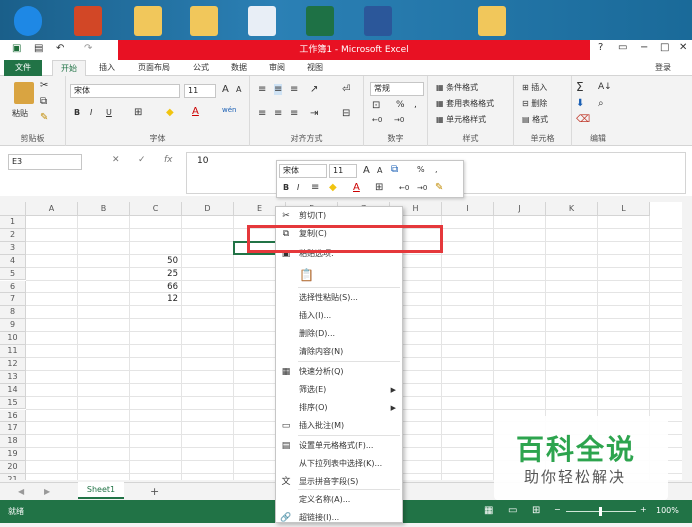 This screenshot has width=692, height=527. What do you see at coordinates (69, 68) in the screenshot?
I see `tab-home: 开始` at bounding box center [69, 68].